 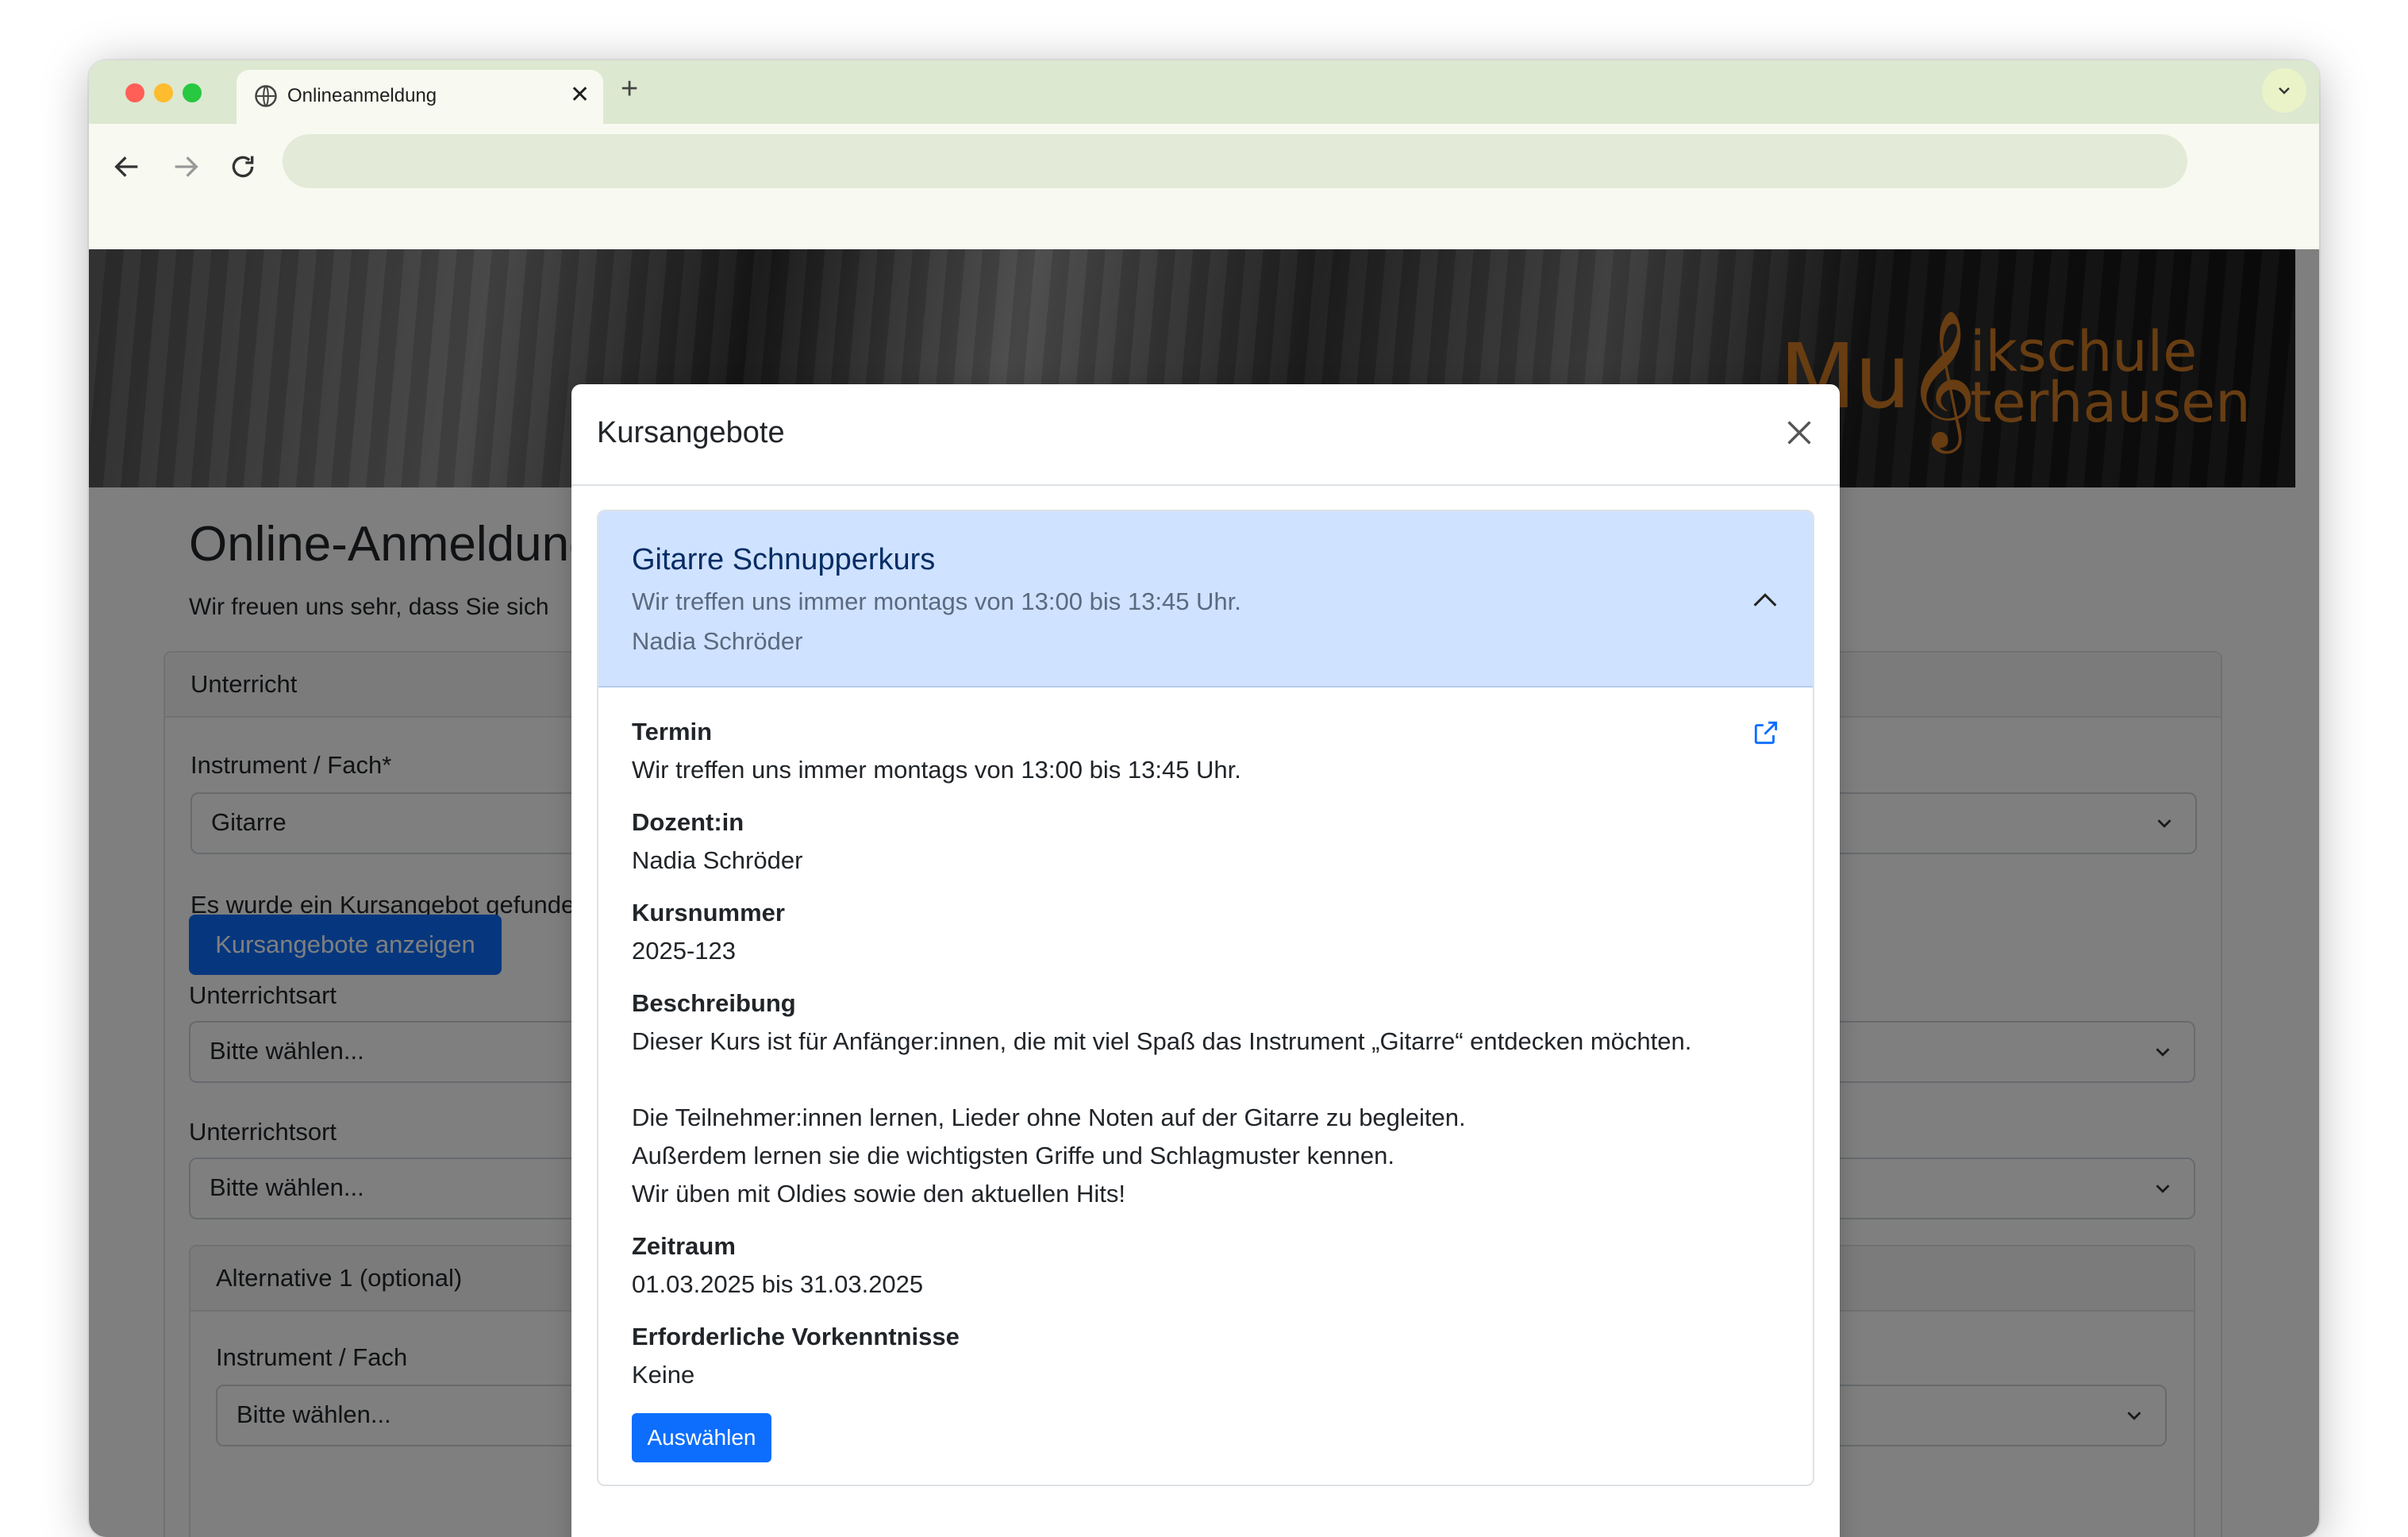 I want to click on chevron-down-icon, so click(x=2284, y=90).